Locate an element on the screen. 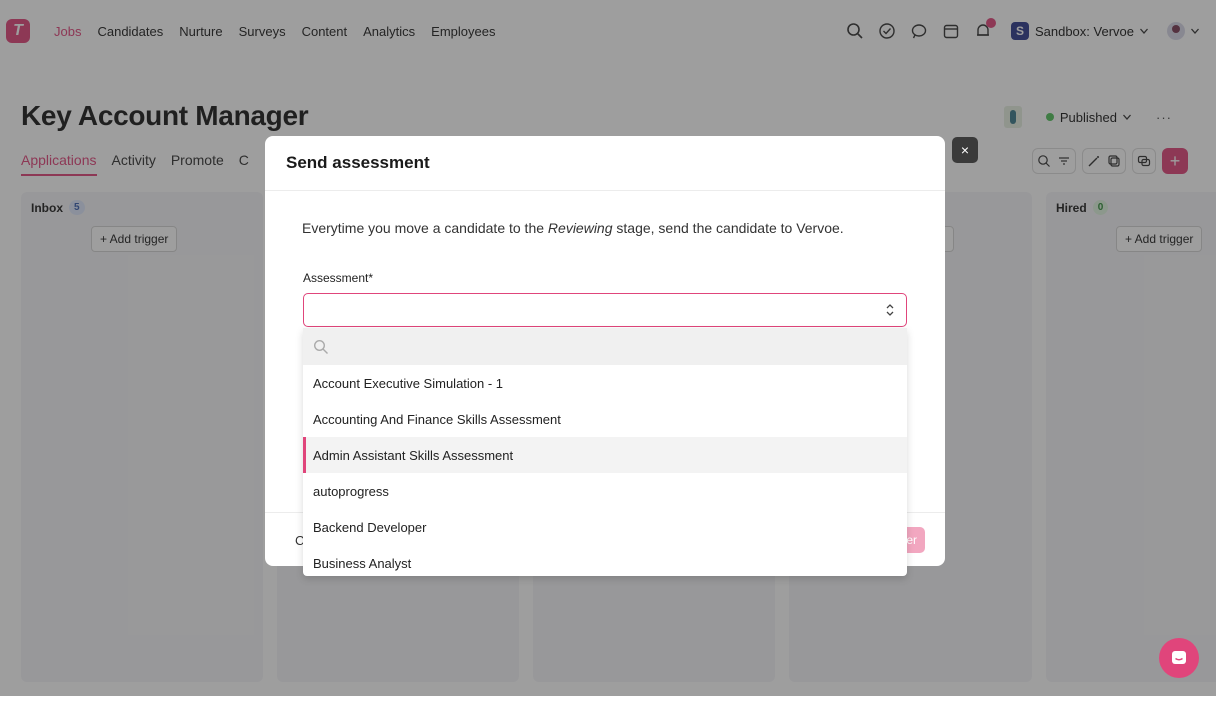 The width and height of the screenshot is (1216, 702). dropdown-option: Account Executive Simulation - 1 is located at coordinates (605, 383).